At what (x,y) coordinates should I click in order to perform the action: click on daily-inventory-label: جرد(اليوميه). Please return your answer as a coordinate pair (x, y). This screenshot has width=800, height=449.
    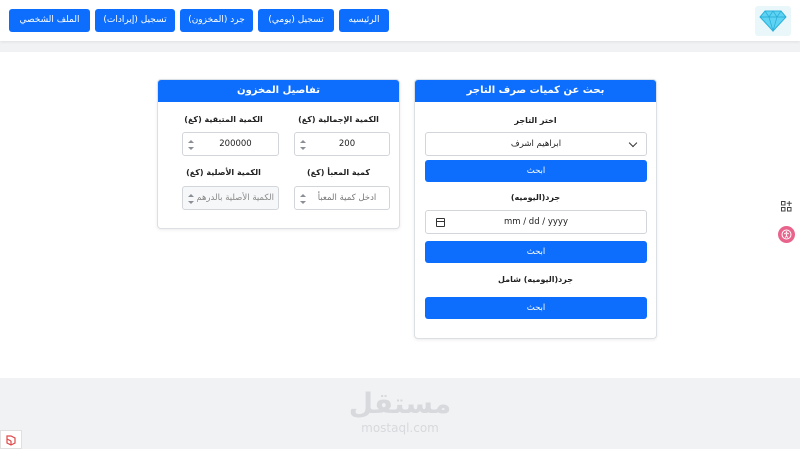
    Looking at the image, I should click on (535, 197).